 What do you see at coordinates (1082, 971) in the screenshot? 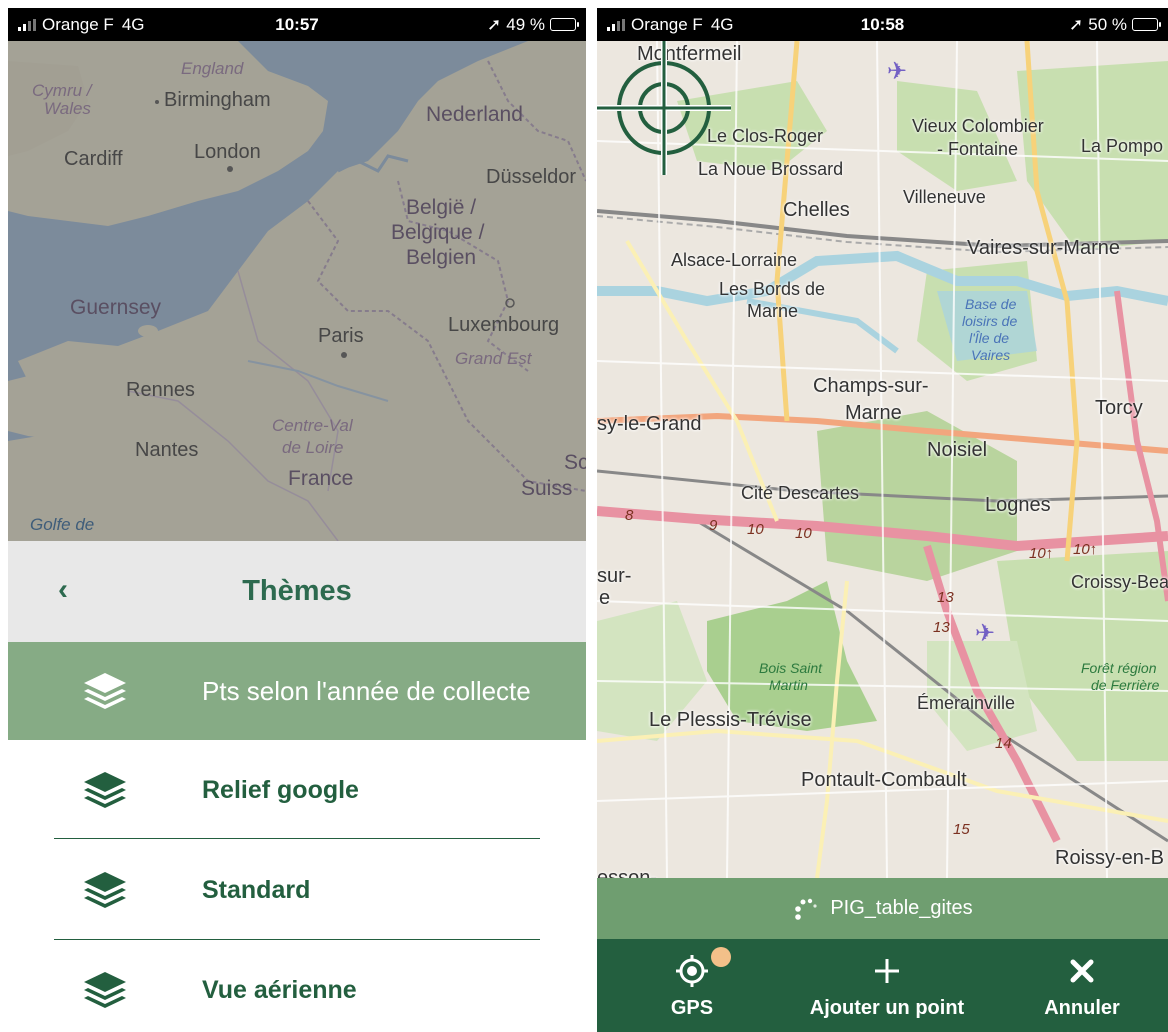
I see `close-icon` at bounding box center [1082, 971].